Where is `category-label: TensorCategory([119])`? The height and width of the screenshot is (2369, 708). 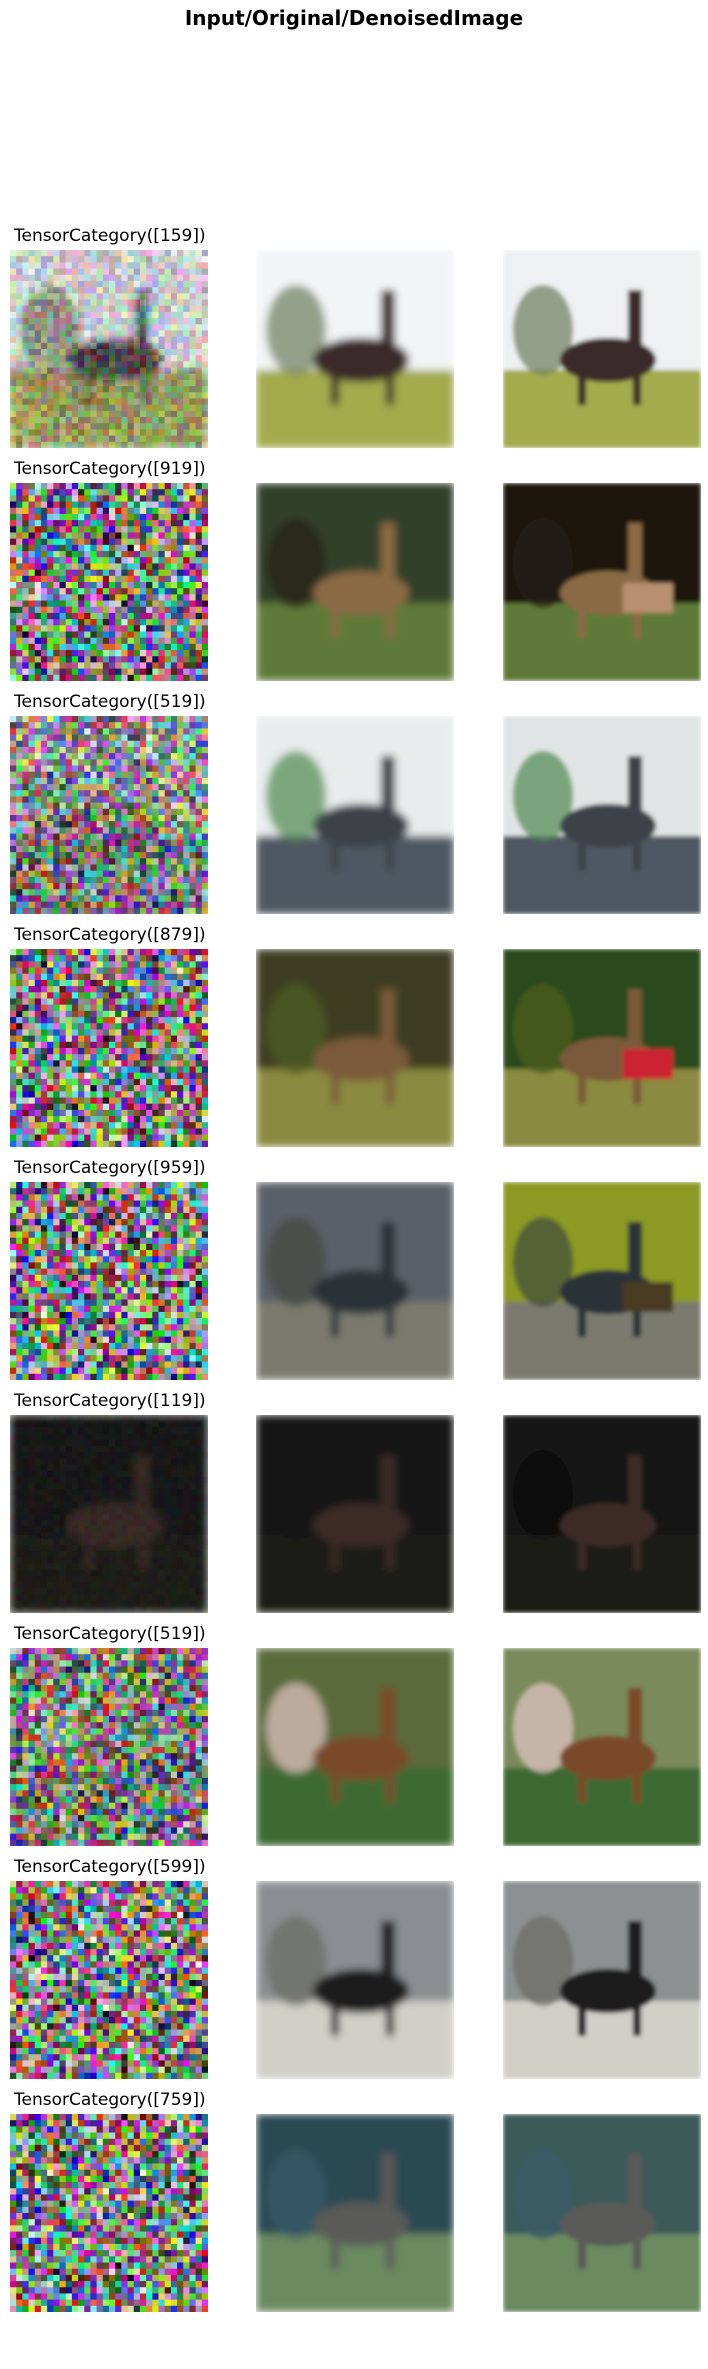
category-label: TensorCategory([119]) is located at coordinates (110, 1401).